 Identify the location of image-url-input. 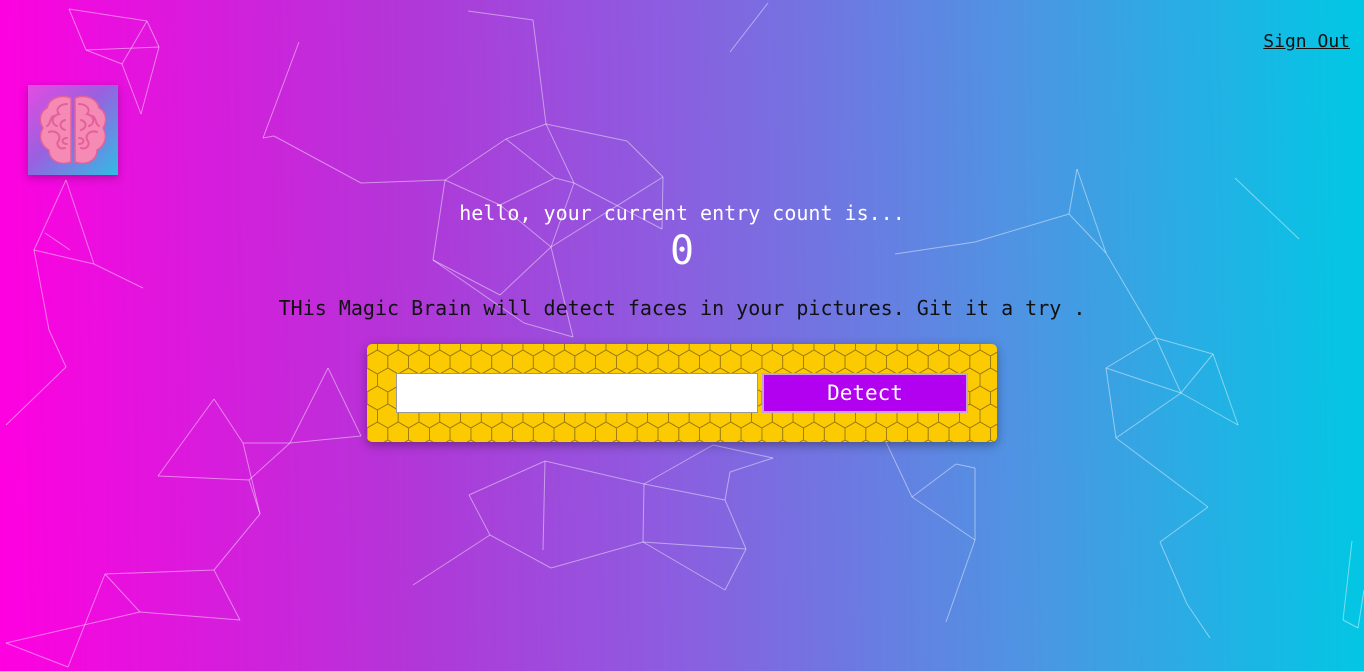
(577, 393).